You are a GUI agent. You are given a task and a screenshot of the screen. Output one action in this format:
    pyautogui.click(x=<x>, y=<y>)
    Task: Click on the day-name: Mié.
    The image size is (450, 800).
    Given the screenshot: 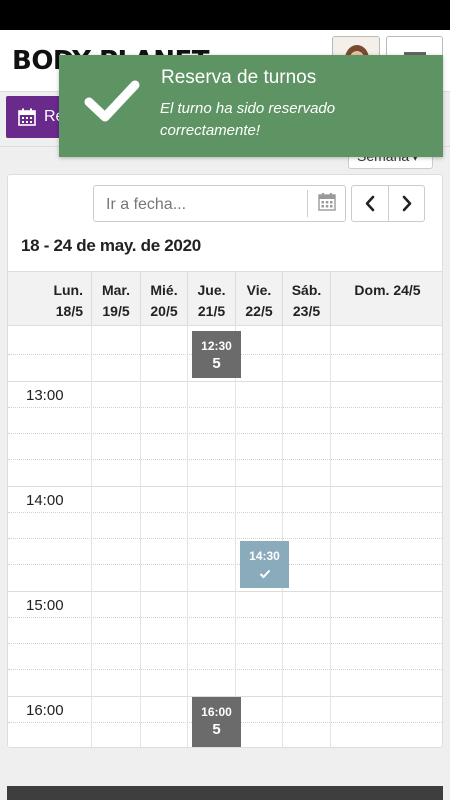 What is the action you would take?
    pyautogui.click(x=164, y=290)
    